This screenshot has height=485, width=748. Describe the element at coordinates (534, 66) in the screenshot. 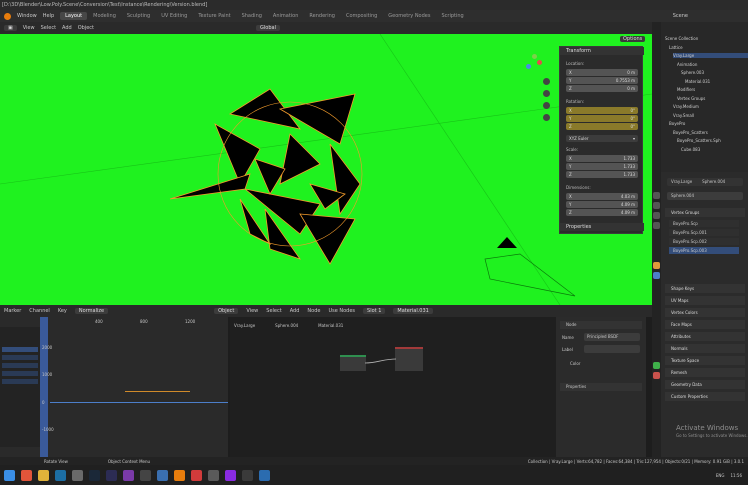

I see `navigation-gizmo` at that location.